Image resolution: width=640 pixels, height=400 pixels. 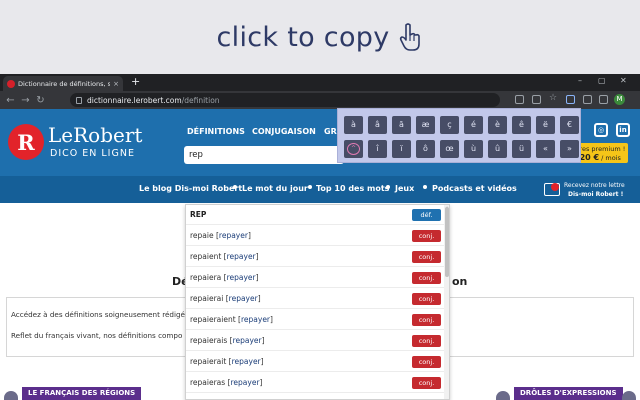 I want to click on address-bar: dictionnaire.lerobert.com /definition, so click(x=285, y=100).